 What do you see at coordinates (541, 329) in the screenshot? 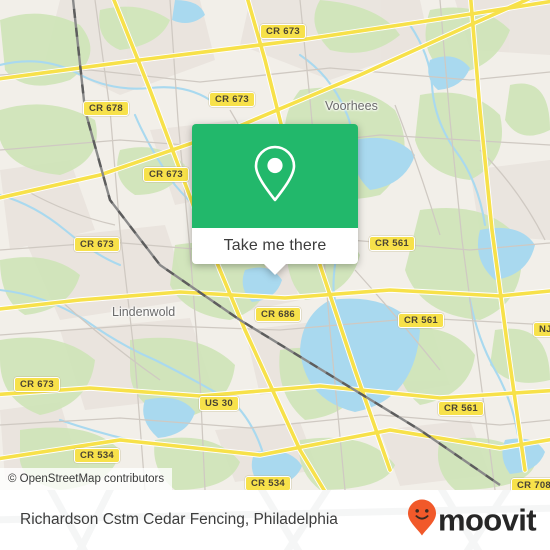
I see `road-shield: NJ` at bounding box center [541, 329].